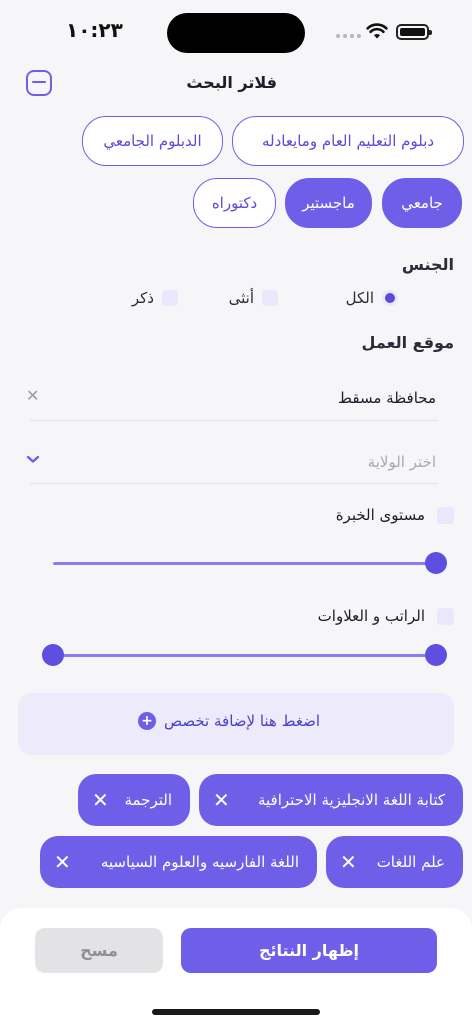 The width and height of the screenshot is (472, 1024). Describe the element at coordinates (407, 342) in the screenshot. I see `location-title: موقع العمل` at that location.